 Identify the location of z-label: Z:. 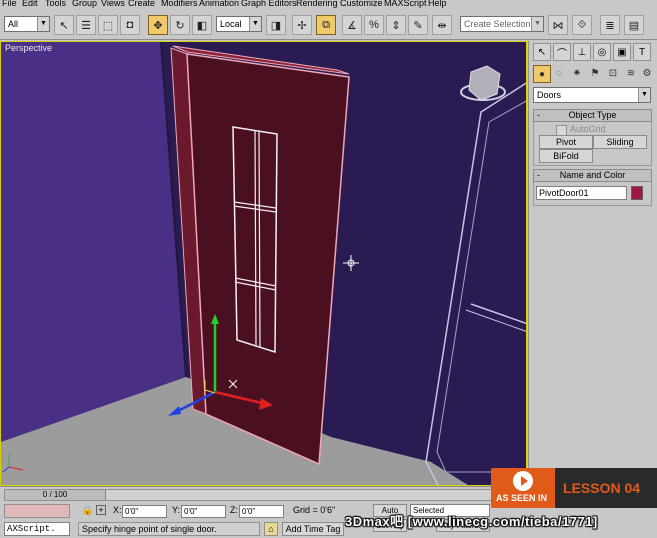
(234, 510).